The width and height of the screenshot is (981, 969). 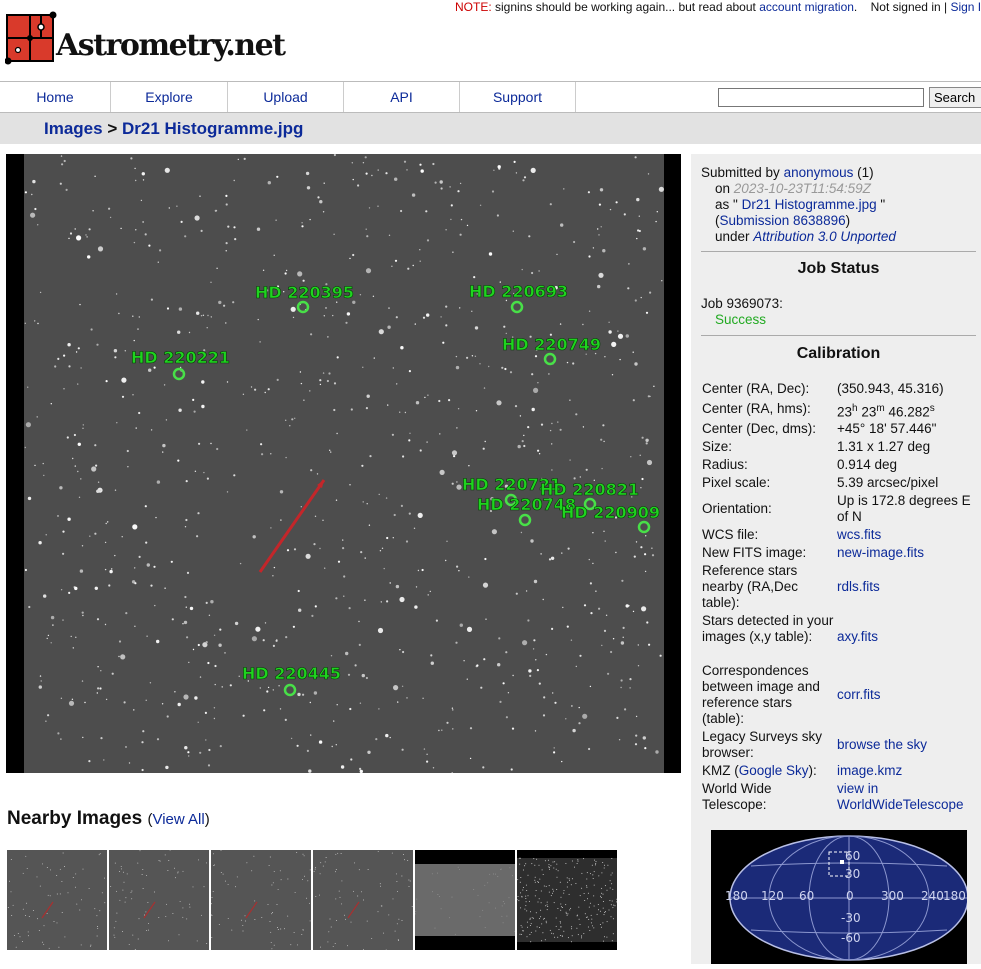 What do you see at coordinates (180, 357) in the screenshot?
I see `star-label: HD 220221` at bounding box center [180, 357].